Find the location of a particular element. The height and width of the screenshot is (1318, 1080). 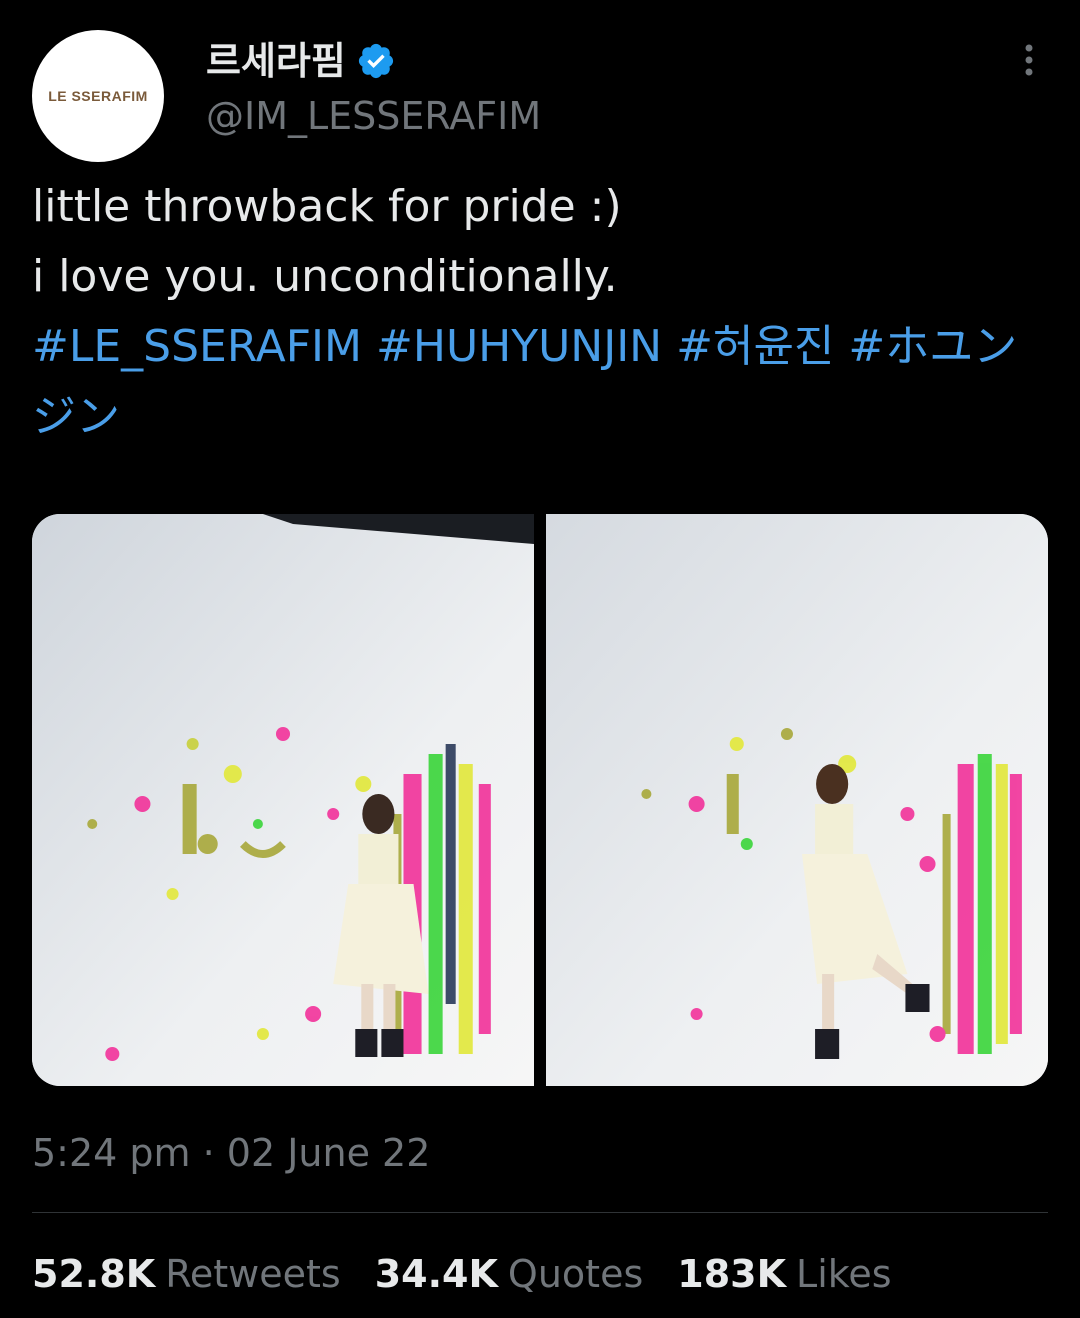

quotes-count: 34.4K is located at coordinates (436, 1274).